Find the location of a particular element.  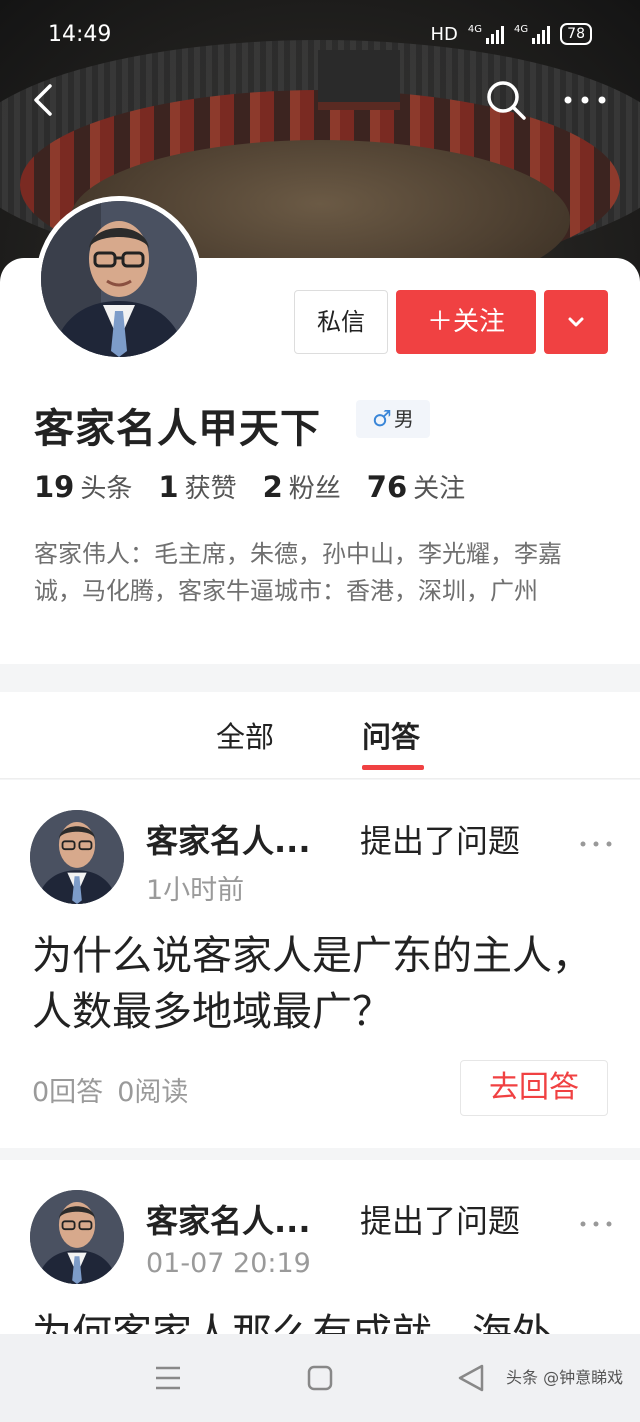

menu-lines-icon is located at coordinates (168, 1378).